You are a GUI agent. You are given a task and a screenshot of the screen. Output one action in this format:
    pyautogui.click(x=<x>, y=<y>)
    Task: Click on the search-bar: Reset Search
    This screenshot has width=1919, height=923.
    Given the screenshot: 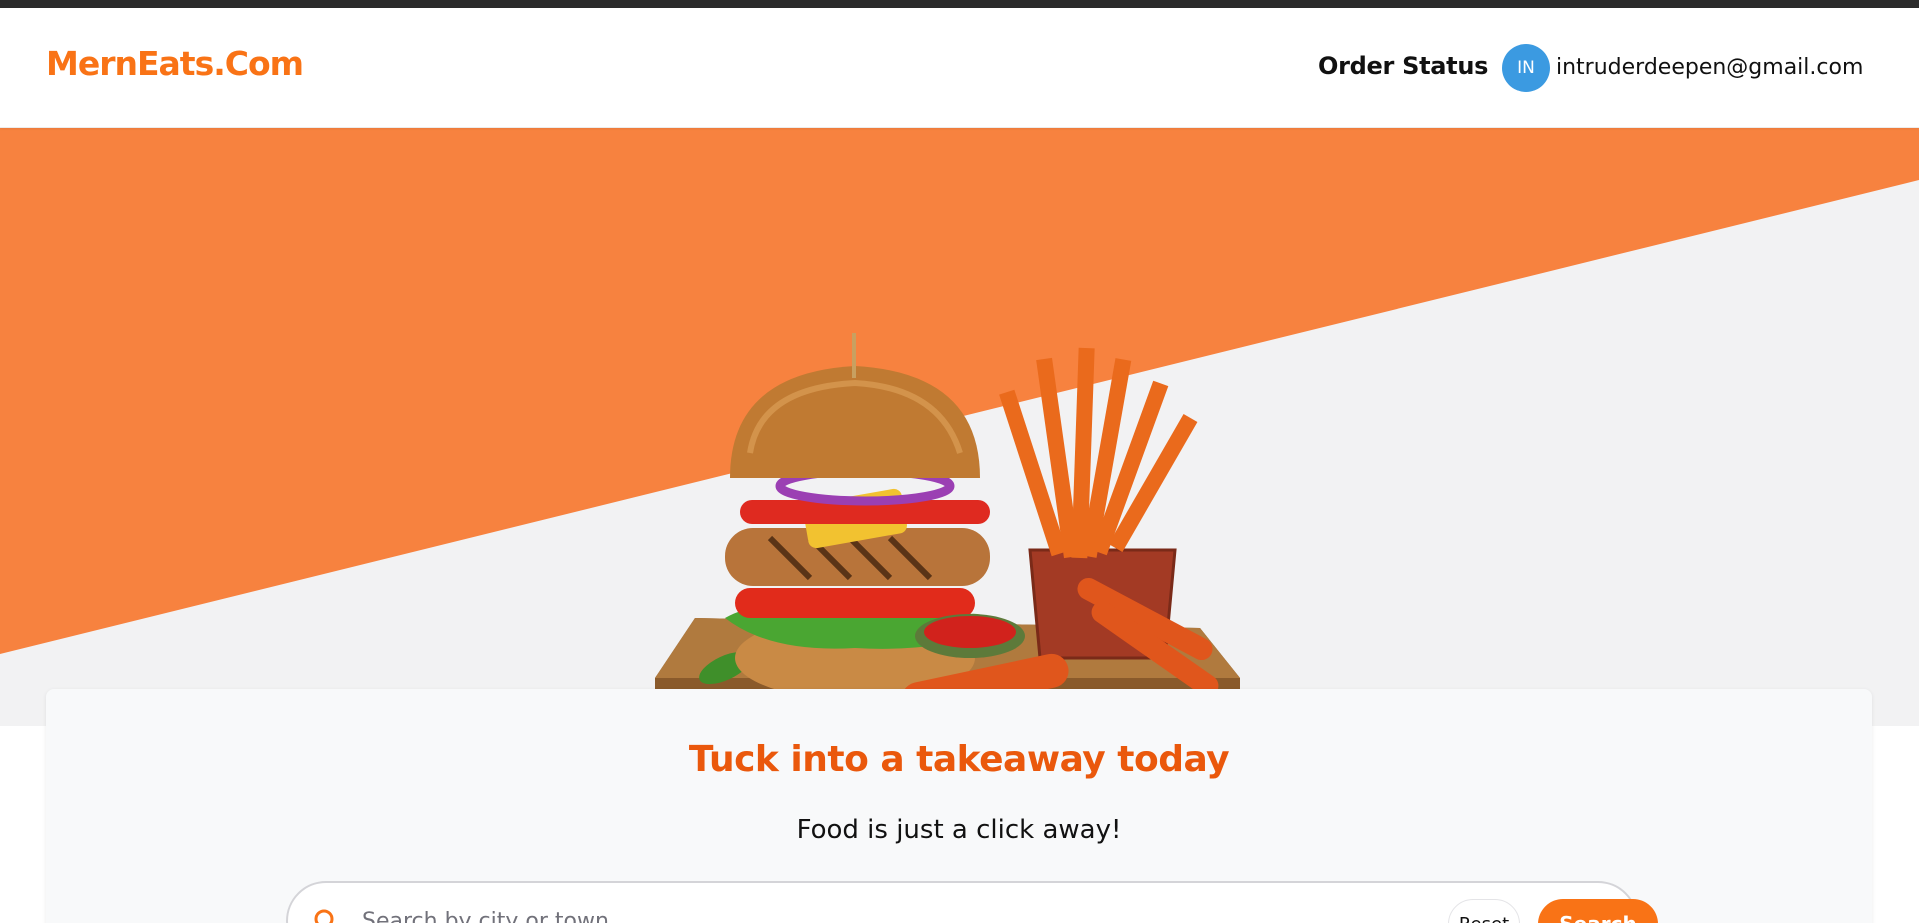 What is the action you would take?
    pyautogui.click(x=972, y=902)
    